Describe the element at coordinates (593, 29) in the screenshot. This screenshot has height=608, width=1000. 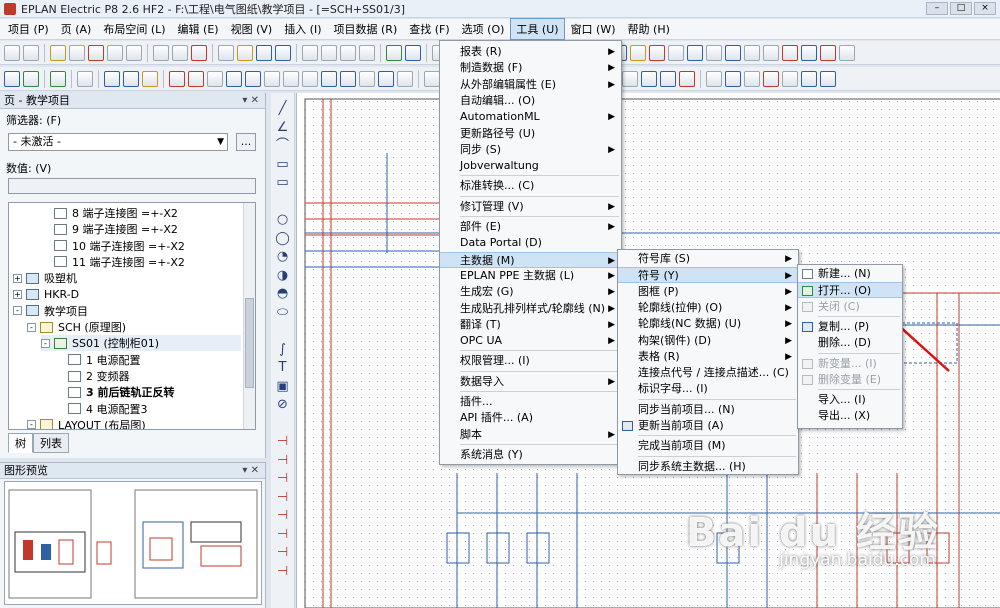
I see `menu-10: 窗口 (W)` at that location.